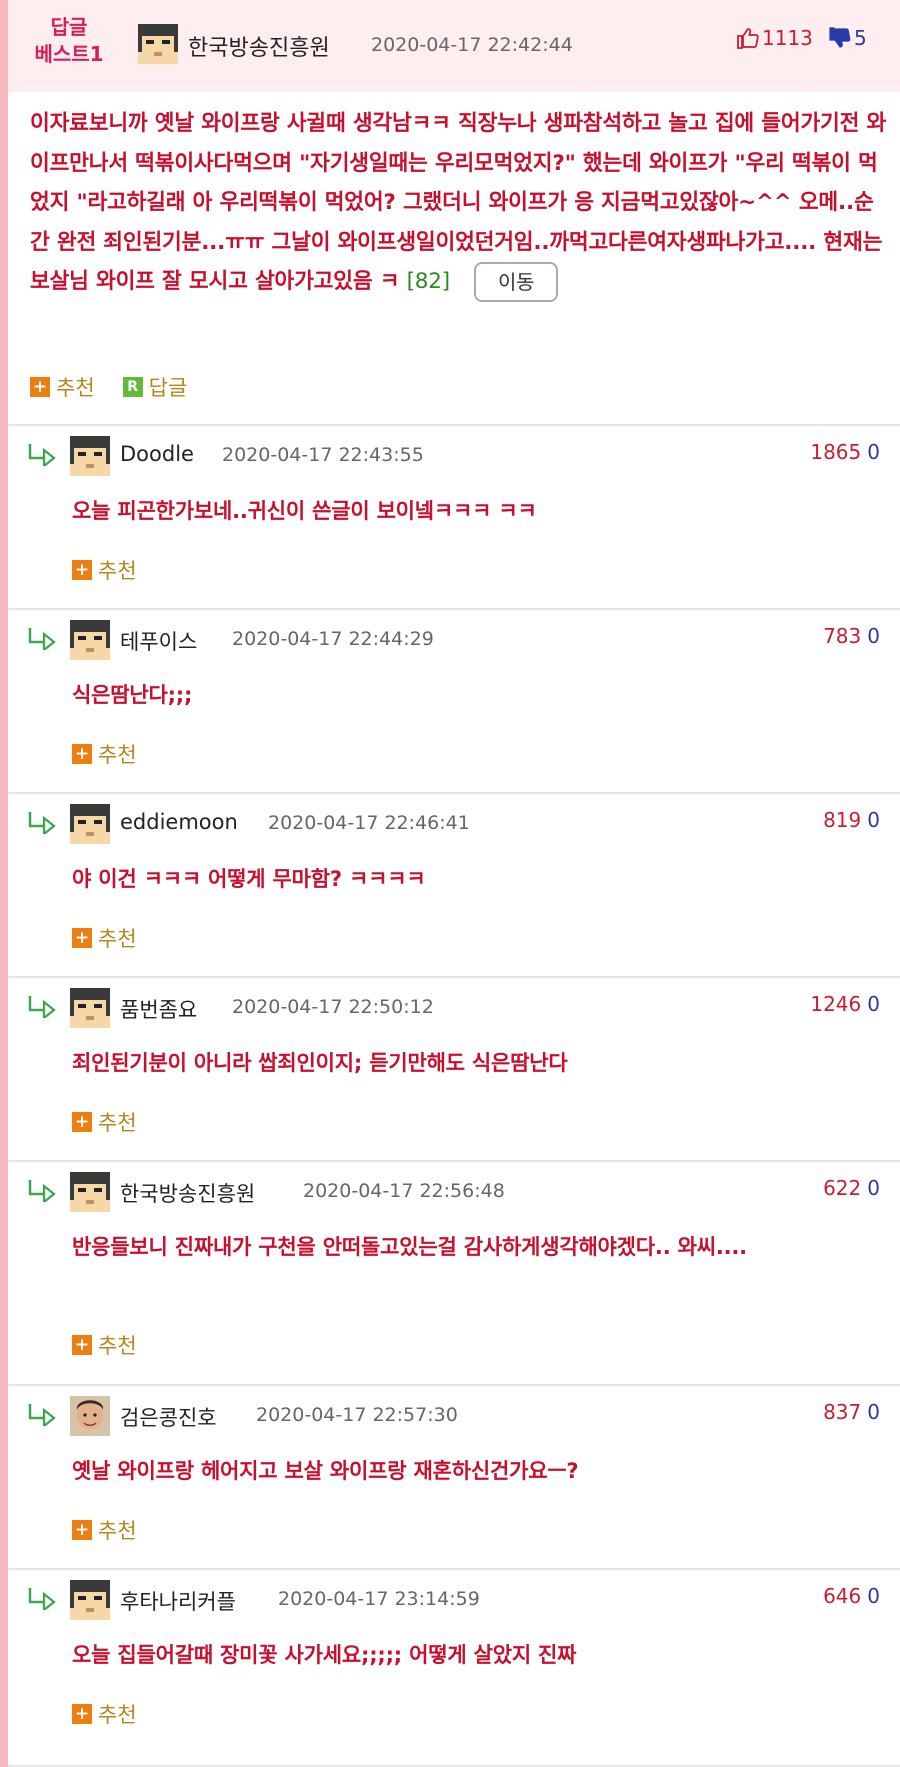 The width and height of the screenshot is (900, 1767). Describe the element at coordinates (168, 387) in the screenshot. I see `reply-button: 답글` at that location.